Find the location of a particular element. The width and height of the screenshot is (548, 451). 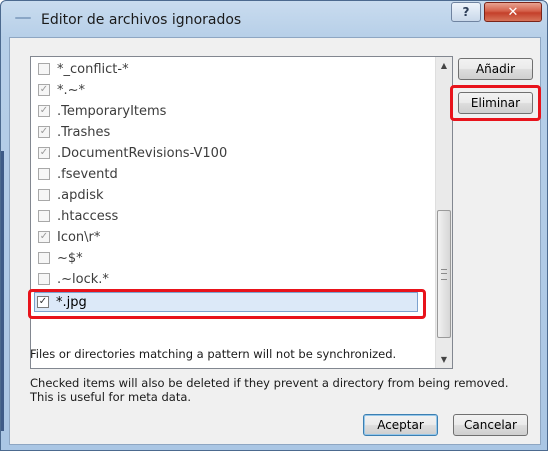

list-item: ✓ *.~* is located at coordinates (60, 90).